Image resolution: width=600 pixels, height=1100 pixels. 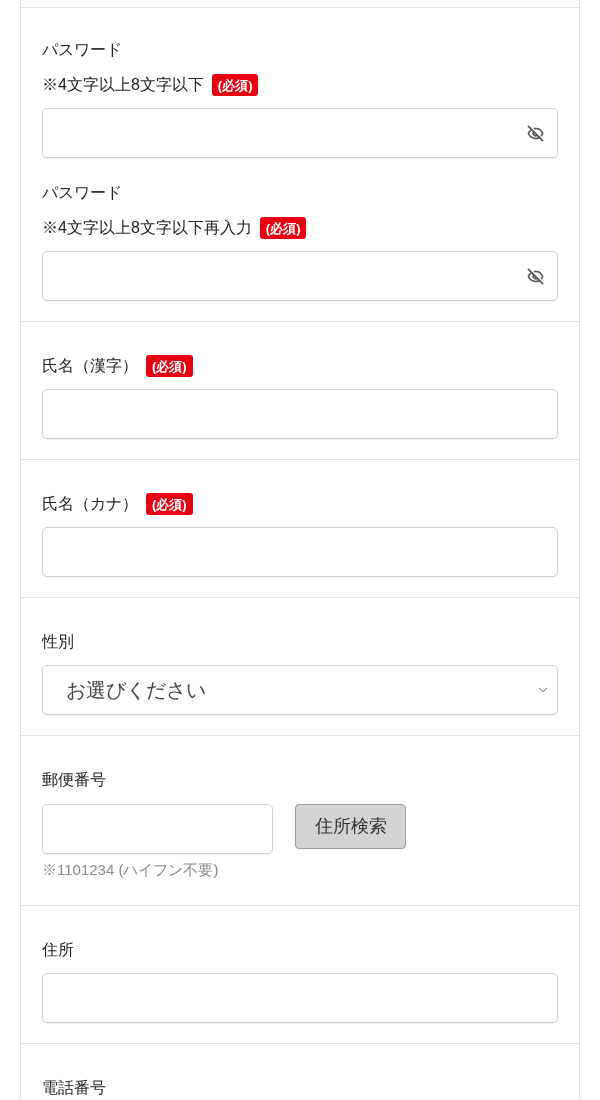 I want to click on field-label: 電話番号, so click(x=74, y=1088).